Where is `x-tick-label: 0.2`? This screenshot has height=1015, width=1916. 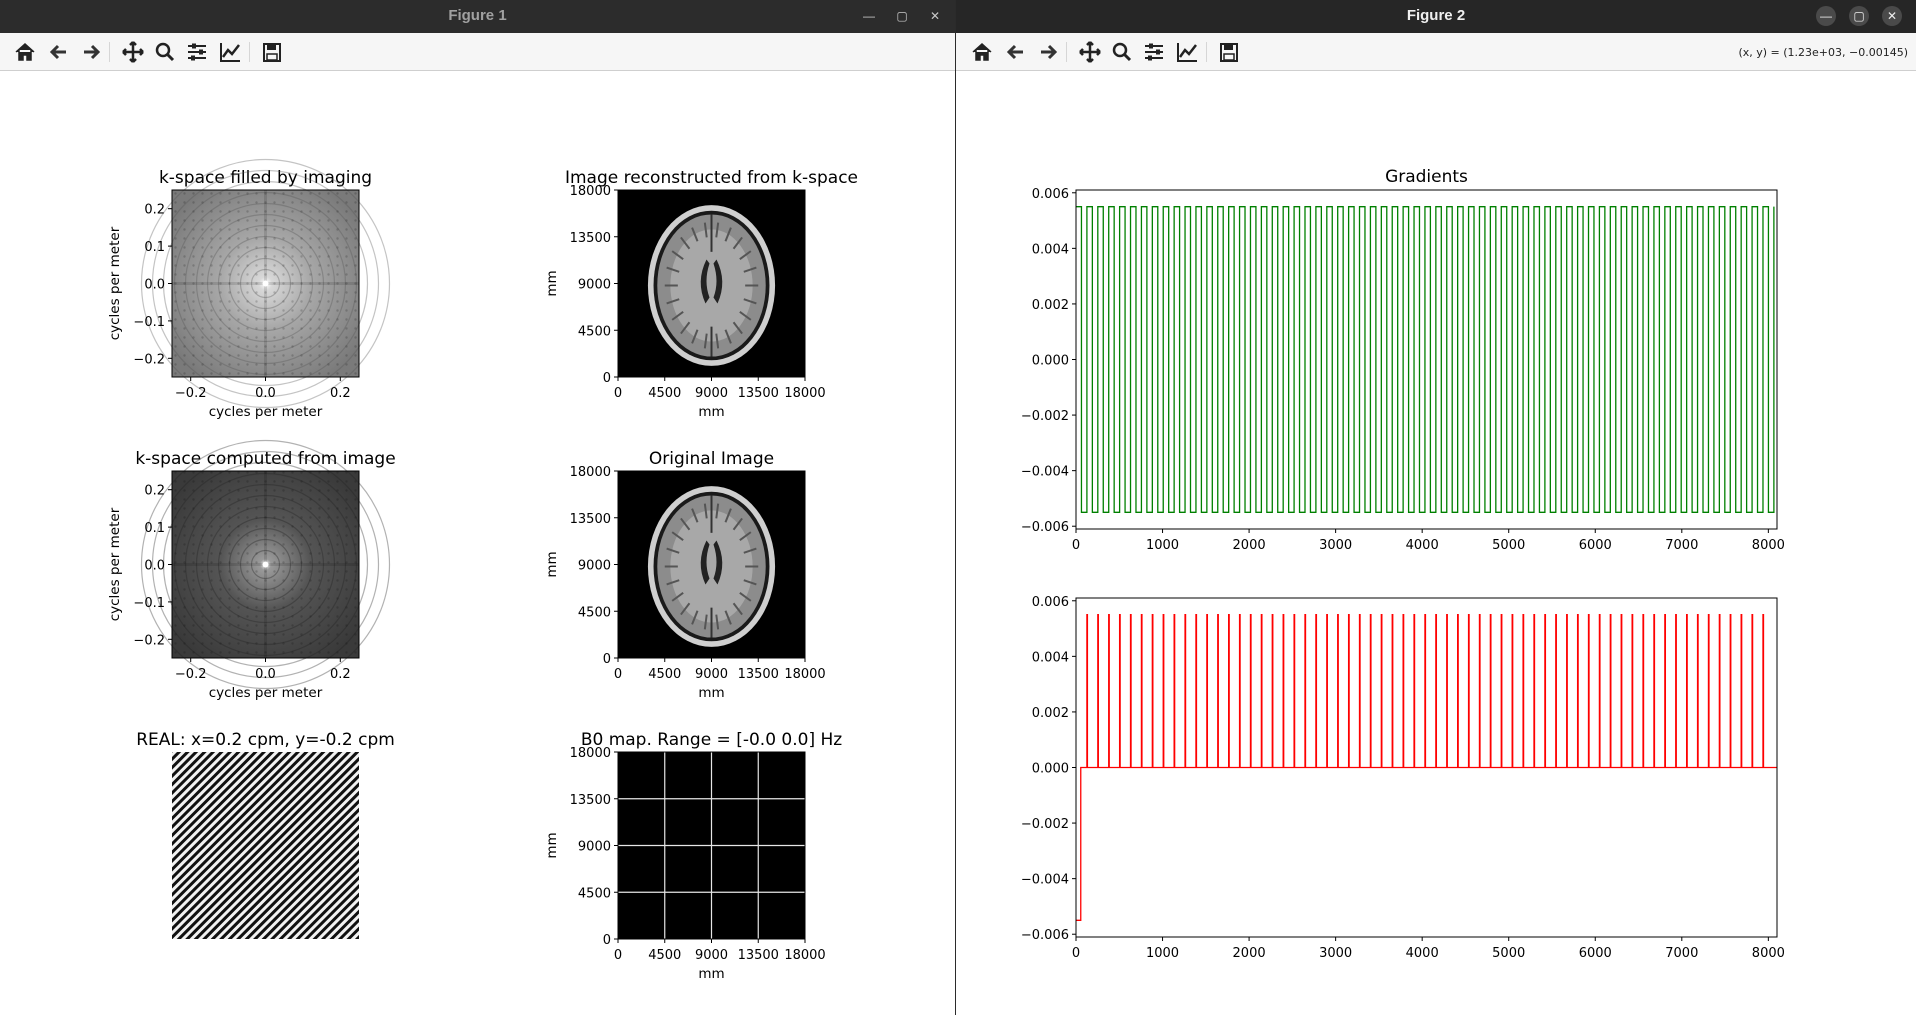 x-tick-label: 0.2 is located at coordinates (340, 674).